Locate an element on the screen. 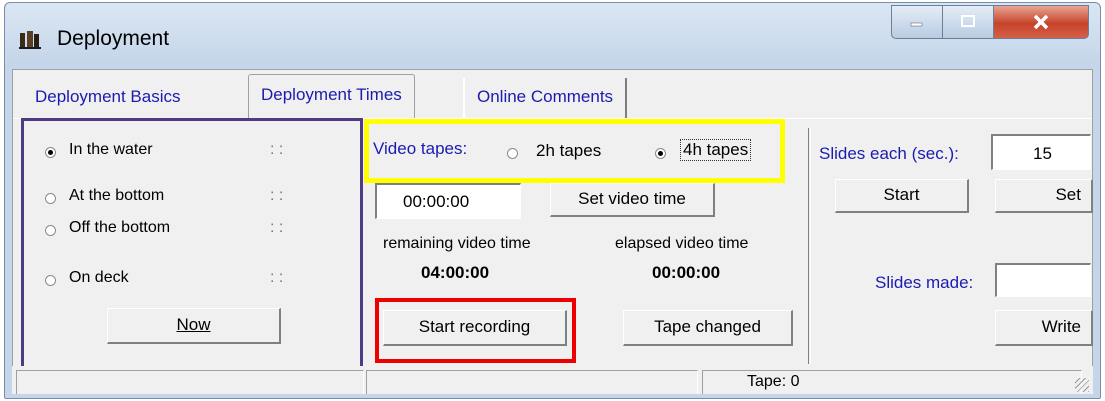 The width and height of the screenshot is (1105, 401). tape-changed-button: Tape changed is located at coordinates (708, 328).